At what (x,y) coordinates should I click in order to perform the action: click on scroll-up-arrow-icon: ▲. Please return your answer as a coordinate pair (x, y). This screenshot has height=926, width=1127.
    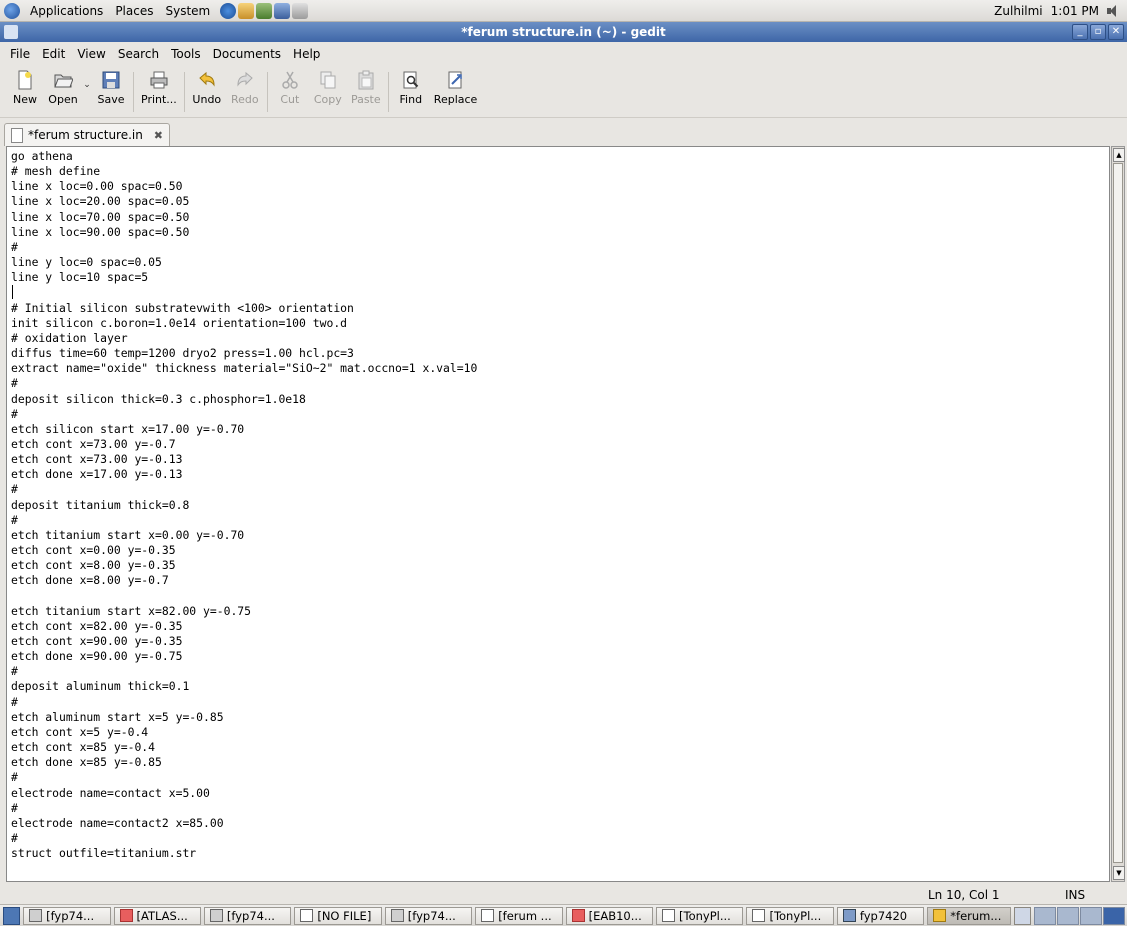
    Looking at the image, I should click on (1119, 155).